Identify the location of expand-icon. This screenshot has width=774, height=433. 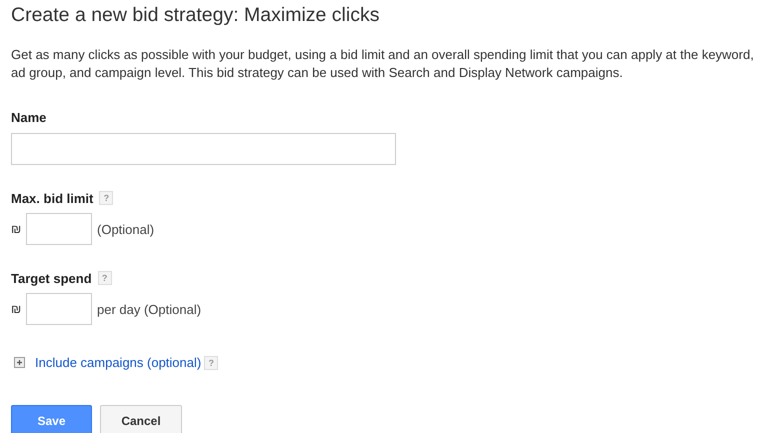
(19, 362).